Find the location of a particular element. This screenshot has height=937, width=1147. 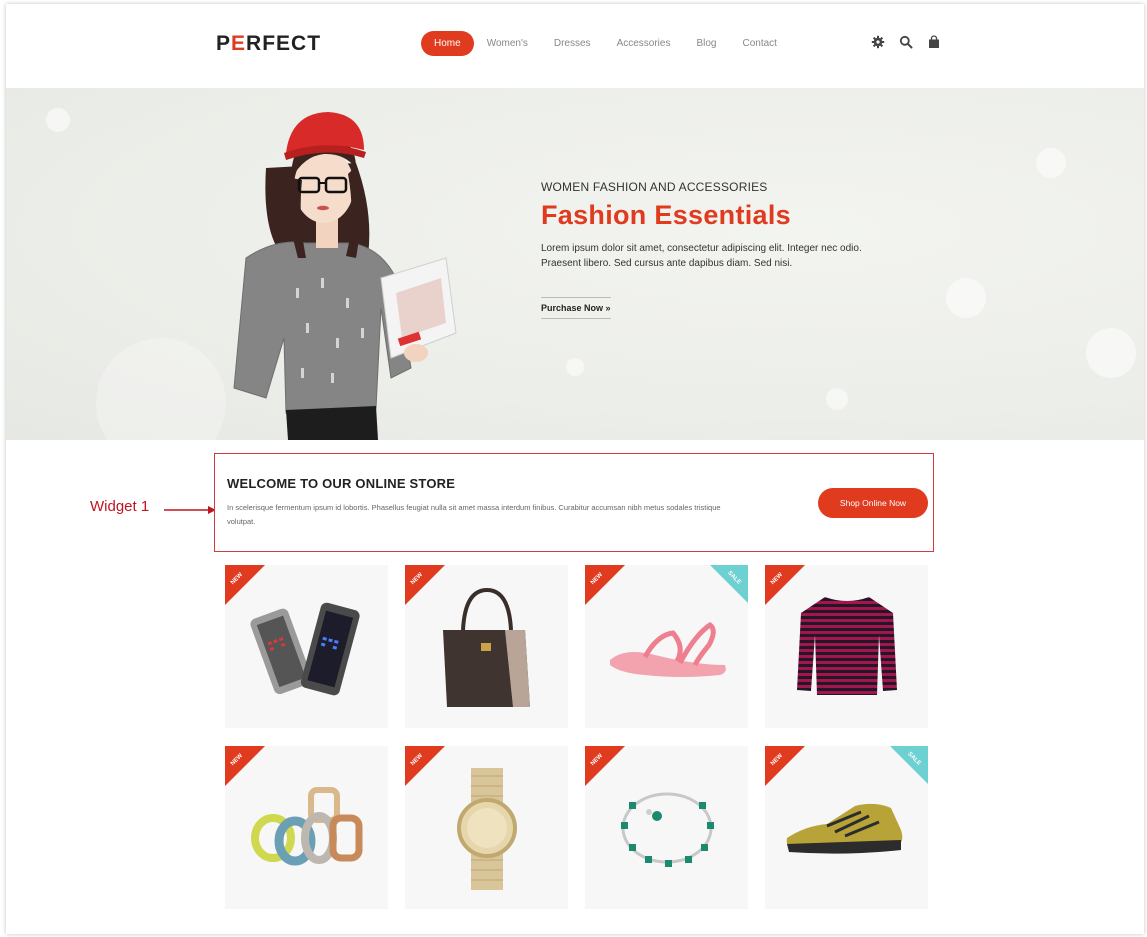

widget-title: WELCOME TO OUR ONLINE STORE is located at coordinates (341, 483).